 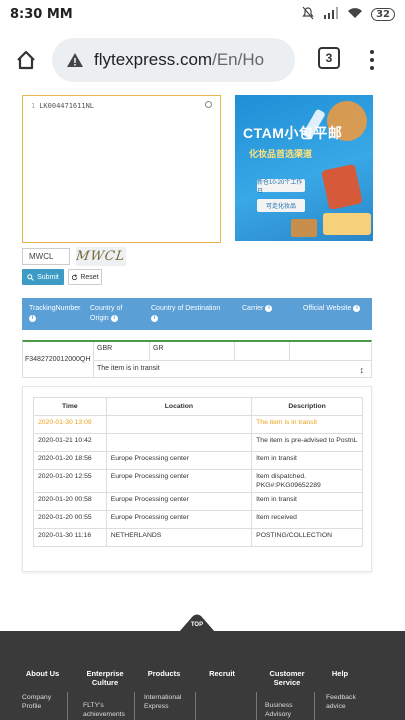 What do you see at coordinates (30, 277) in the screenshot?
I see `search-icon` at bounding box center [30, 277].